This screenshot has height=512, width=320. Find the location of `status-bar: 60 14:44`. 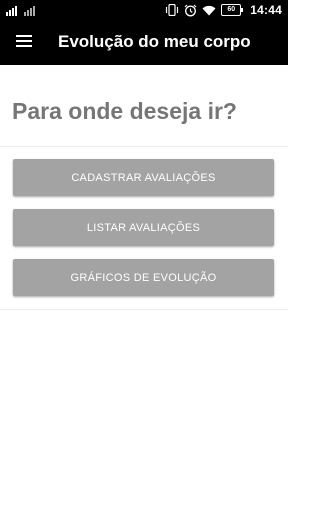

status-bar: 60 14:44 is located at coordinates (144, 10).